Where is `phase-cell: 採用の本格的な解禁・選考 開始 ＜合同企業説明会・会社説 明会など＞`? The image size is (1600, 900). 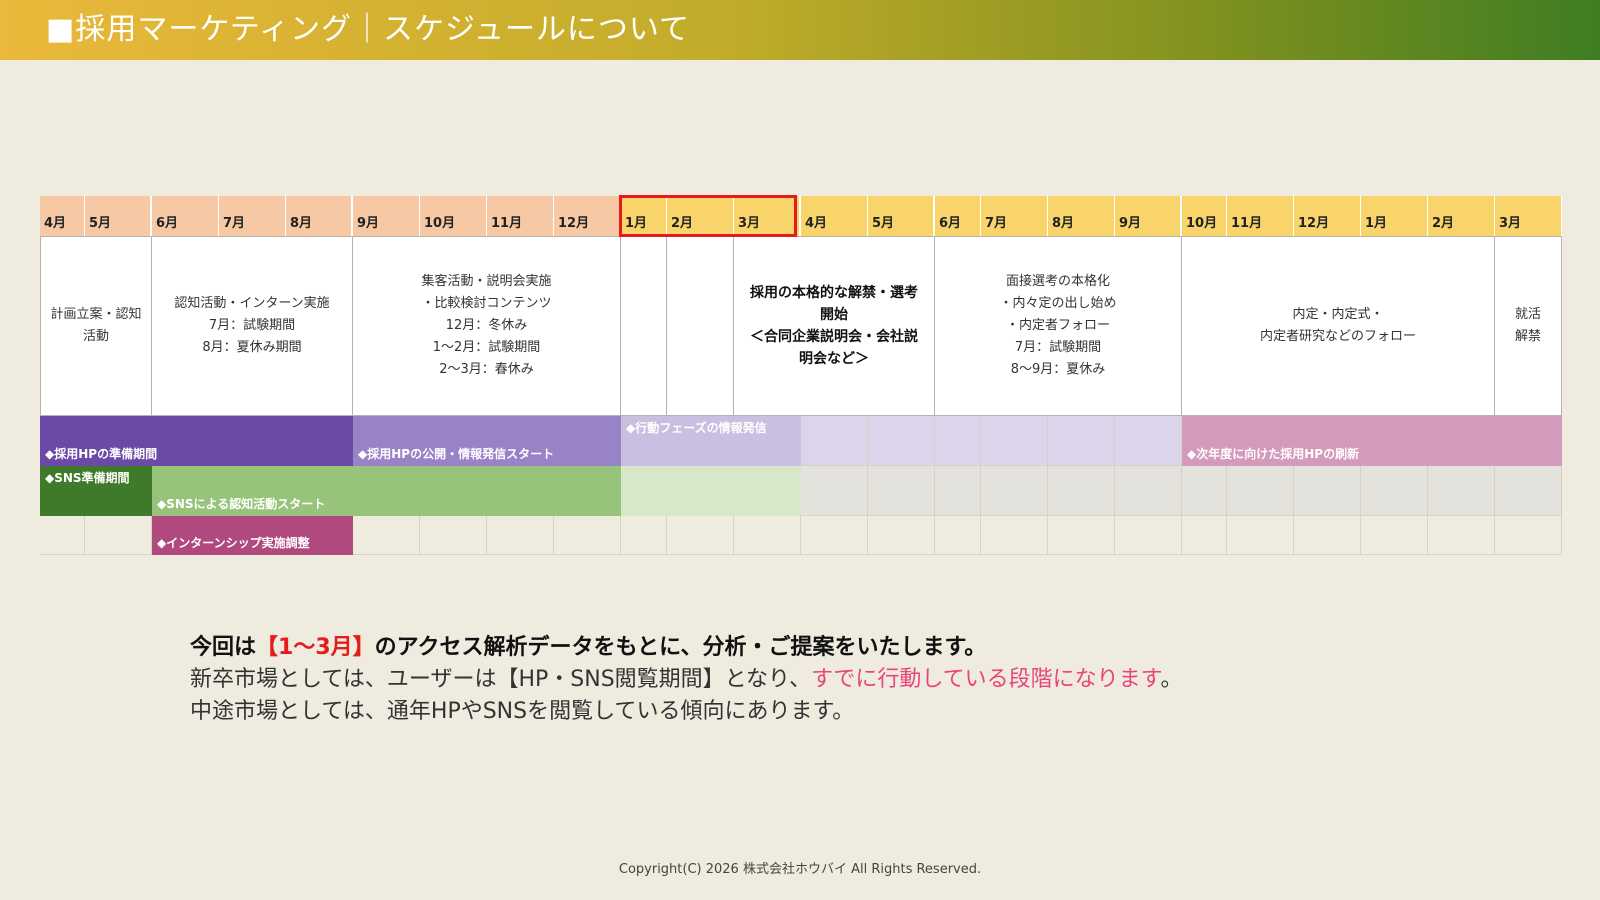 phase-cell: 採用の本格的な解禁・選考 開始 ＜合同企業説明会・会社説 明会など＞ is located at coordinates (834, 326).